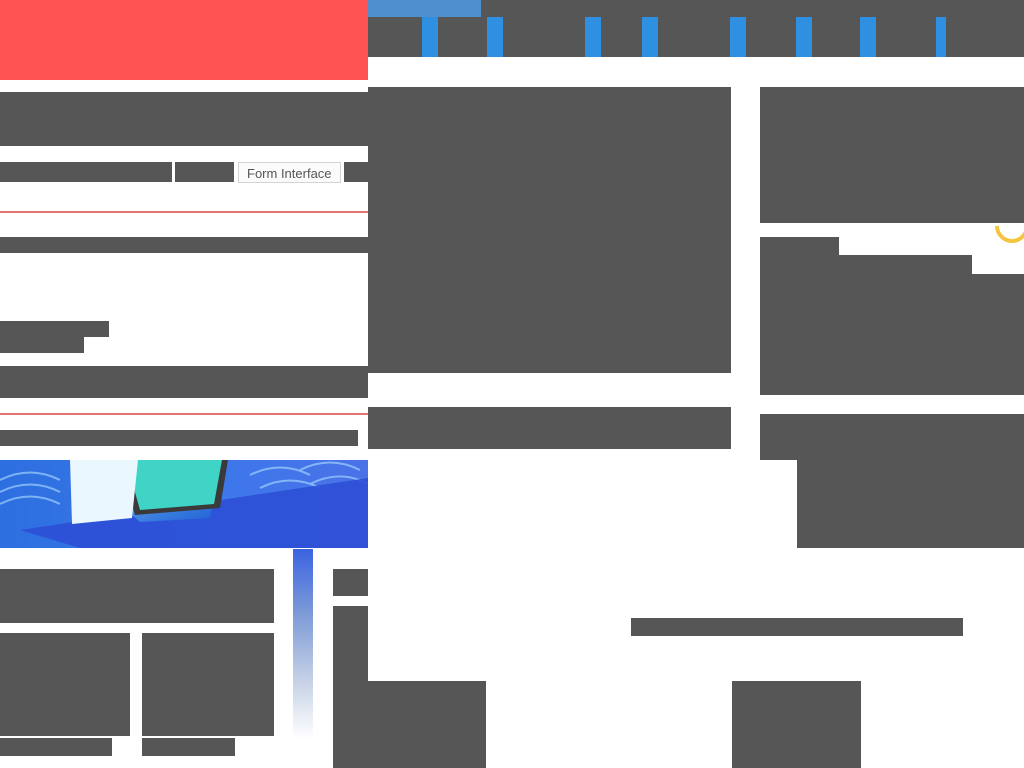  Describe the element at coordinates (137, 596) in the screenshot. I see `bottom-left-header` at that location.